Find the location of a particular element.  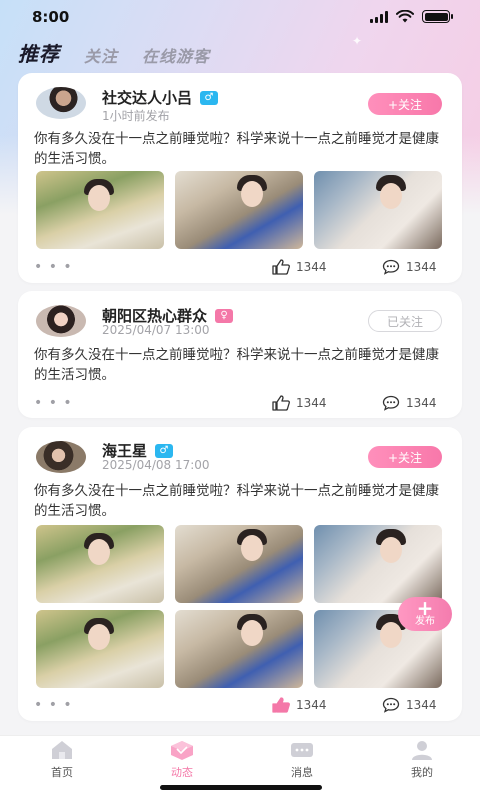

thumbs-up-filled-icon is located at coordinates (281, 705).